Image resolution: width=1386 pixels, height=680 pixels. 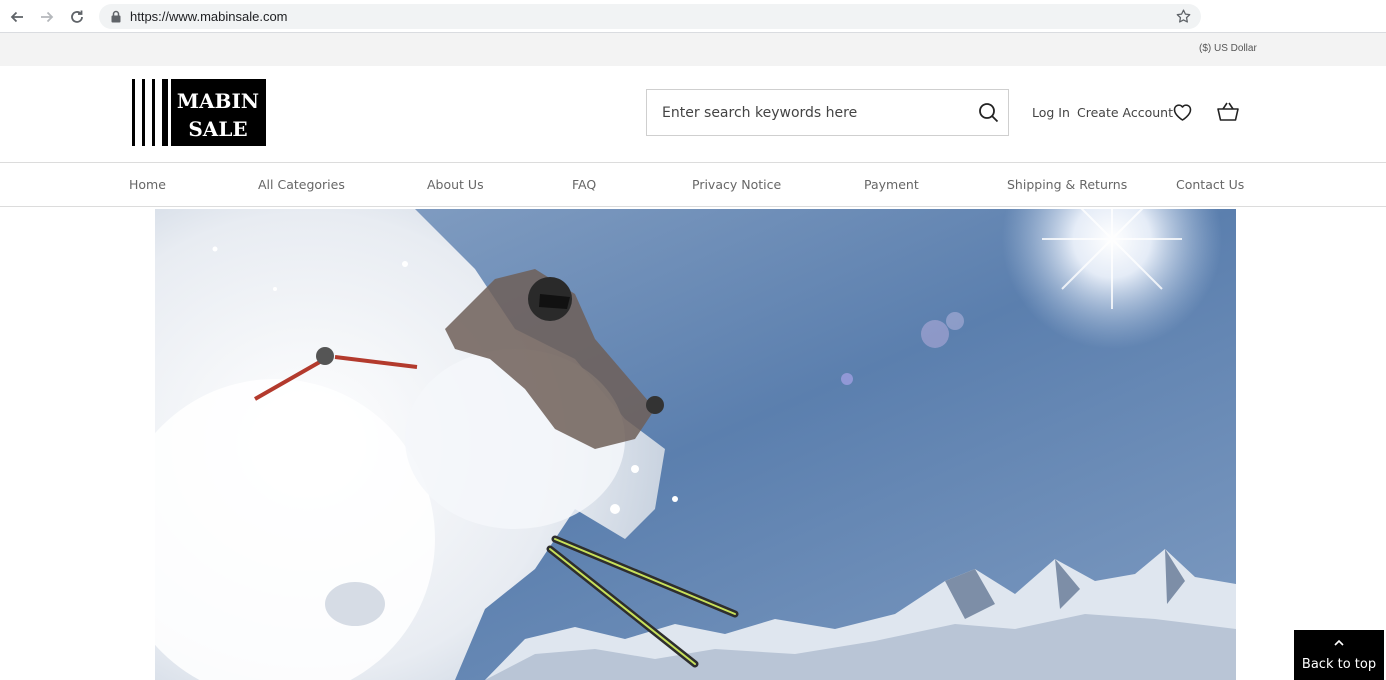 What do you see at coordinates (147, 184) in the screenshot?
I see `nav-item-home: Home` at bounding box center [147, 184].